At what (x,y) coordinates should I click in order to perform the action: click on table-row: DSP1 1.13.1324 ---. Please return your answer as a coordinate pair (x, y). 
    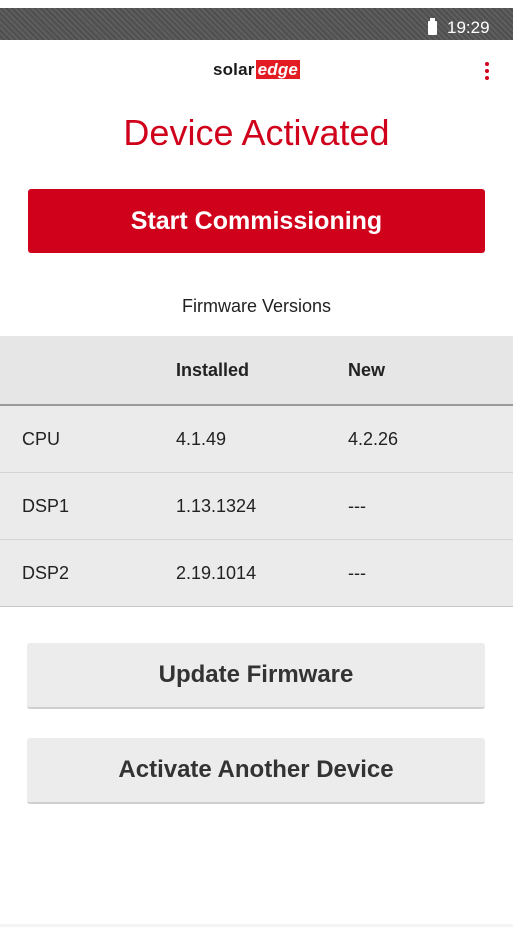
    Looking at the image, I should click on (256, 506).